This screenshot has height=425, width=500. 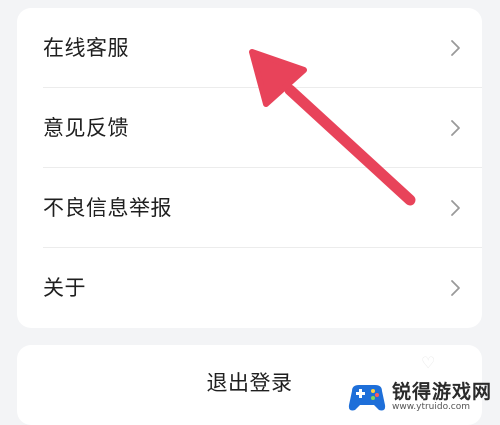 What do you see at coordinates (367, 398) in the screenshot?
I see `gamepad-logo-icon` at bounding box center [367, 398].